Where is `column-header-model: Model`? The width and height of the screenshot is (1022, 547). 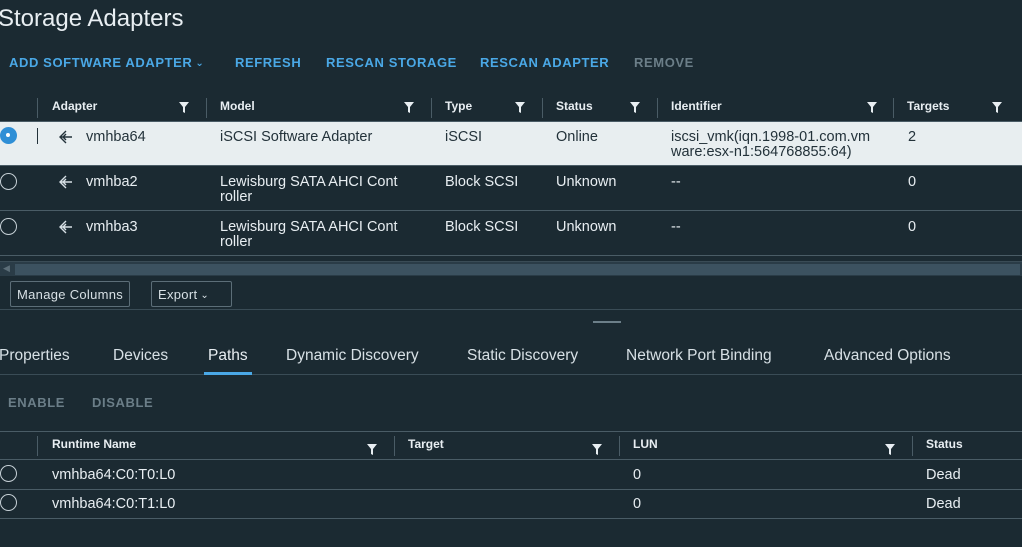 column-header-model: Model is located at coordinates (237, 108).